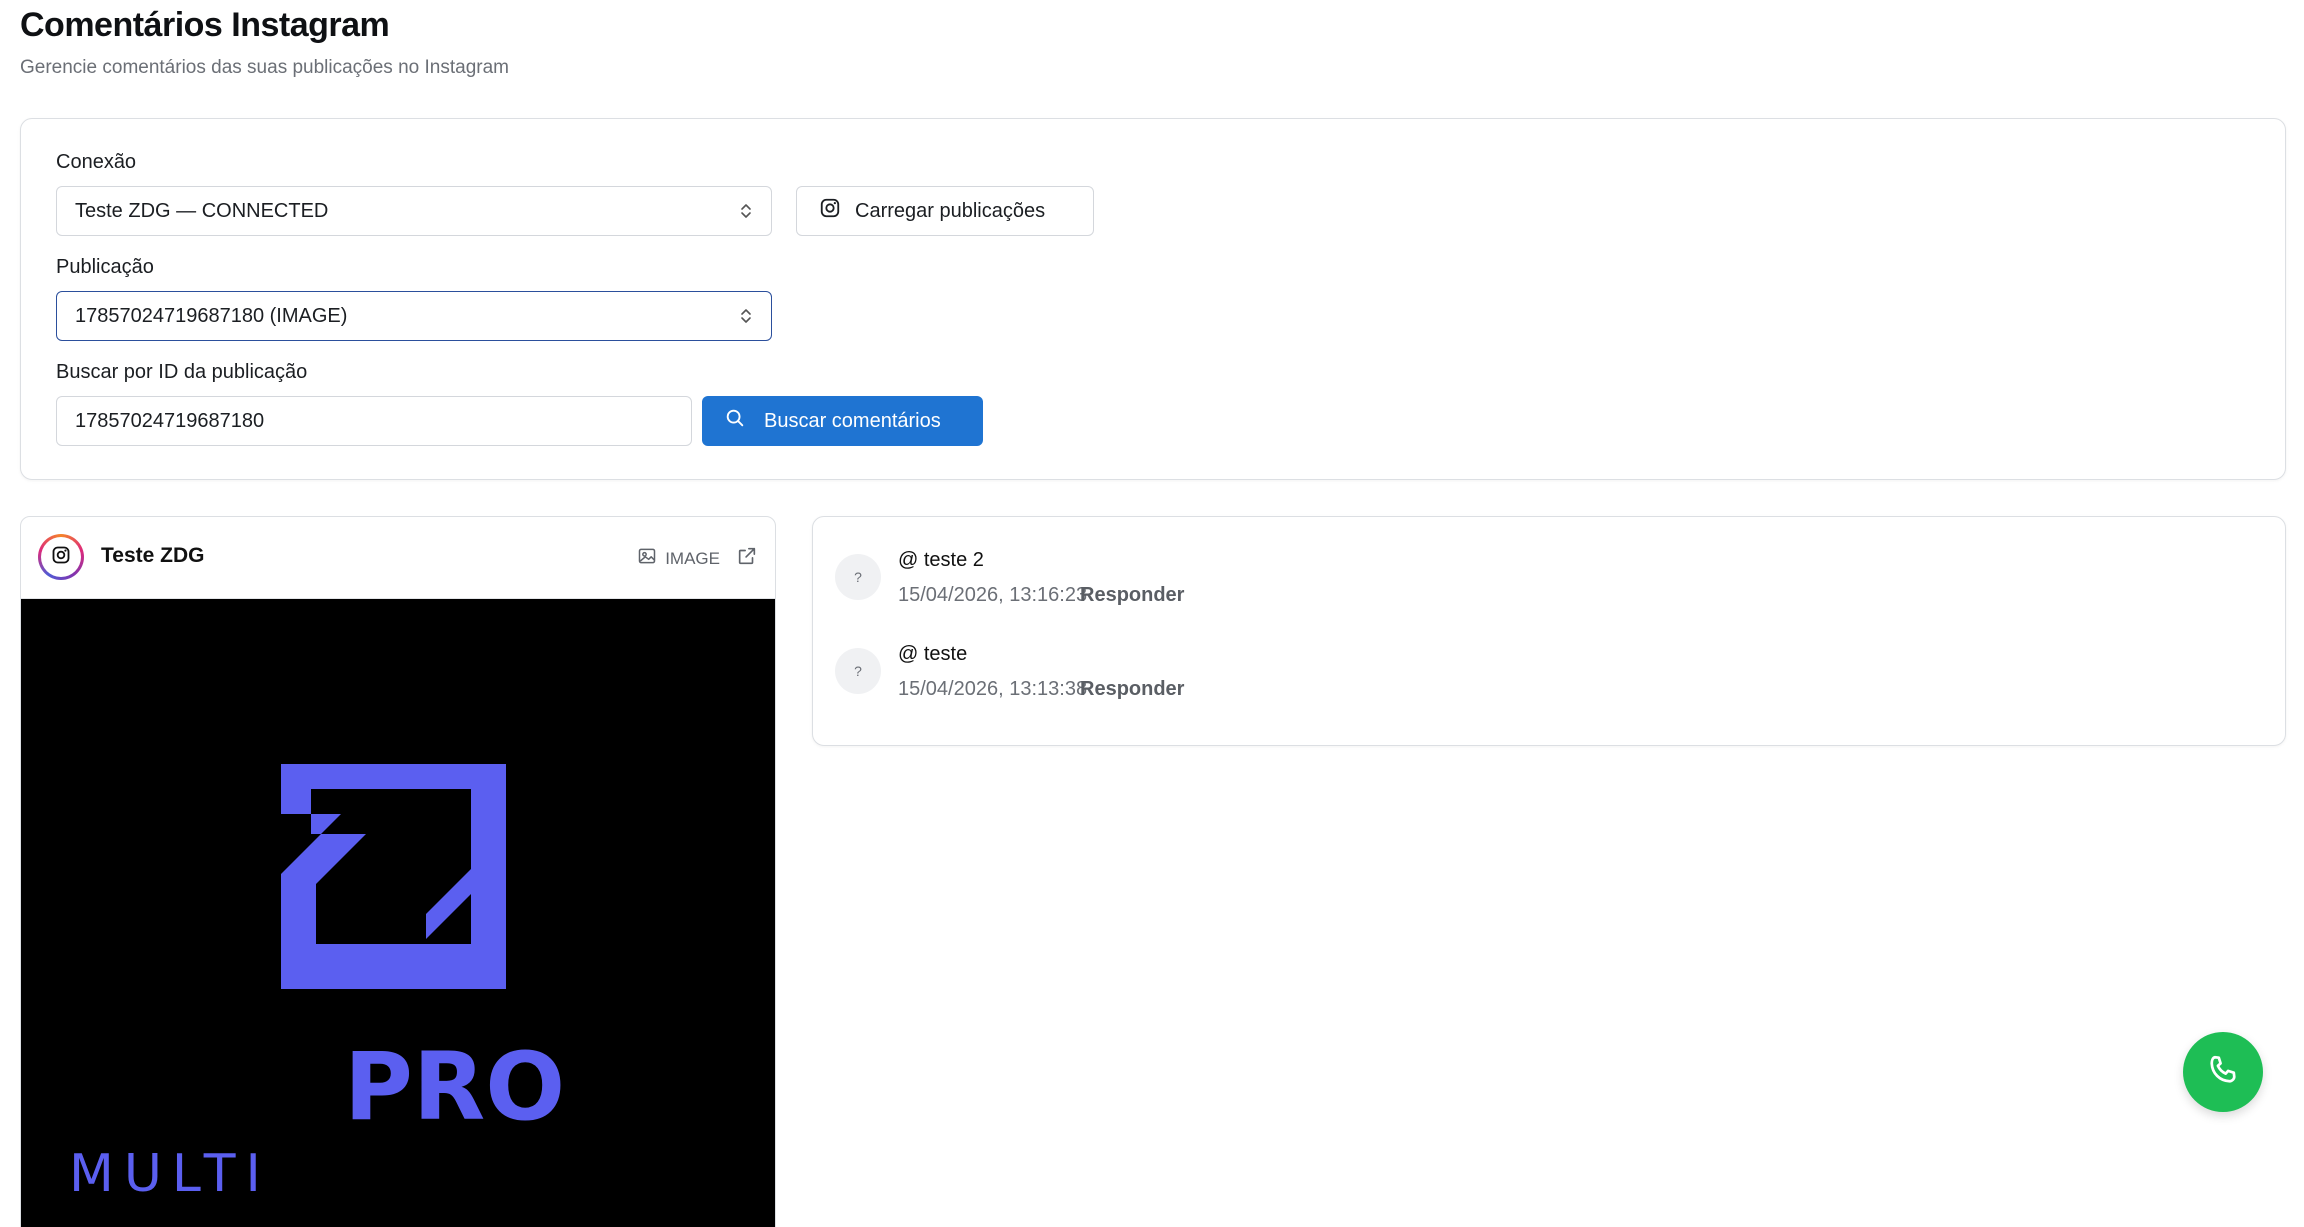 This screenshot has height=1227, width=2304. I want to click on external-link-icon, so click(747, 558).